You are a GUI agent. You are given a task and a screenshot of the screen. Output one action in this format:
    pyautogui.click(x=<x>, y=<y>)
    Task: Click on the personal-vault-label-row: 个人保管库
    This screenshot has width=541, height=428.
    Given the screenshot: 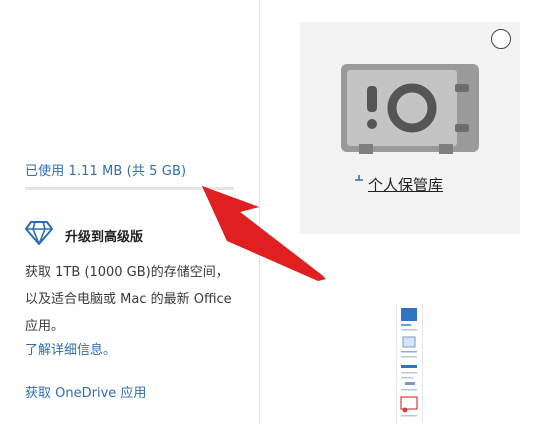 What is the action you would take?
    pyautogui.click(x=398, y=187)
    